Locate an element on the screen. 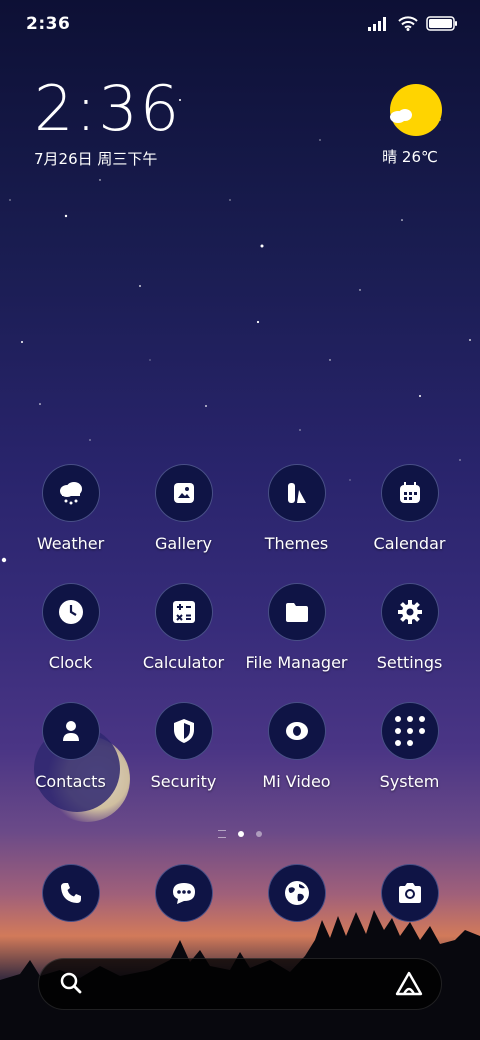  clock-widget-time: 2:36 is located at coordinates (108, 108).